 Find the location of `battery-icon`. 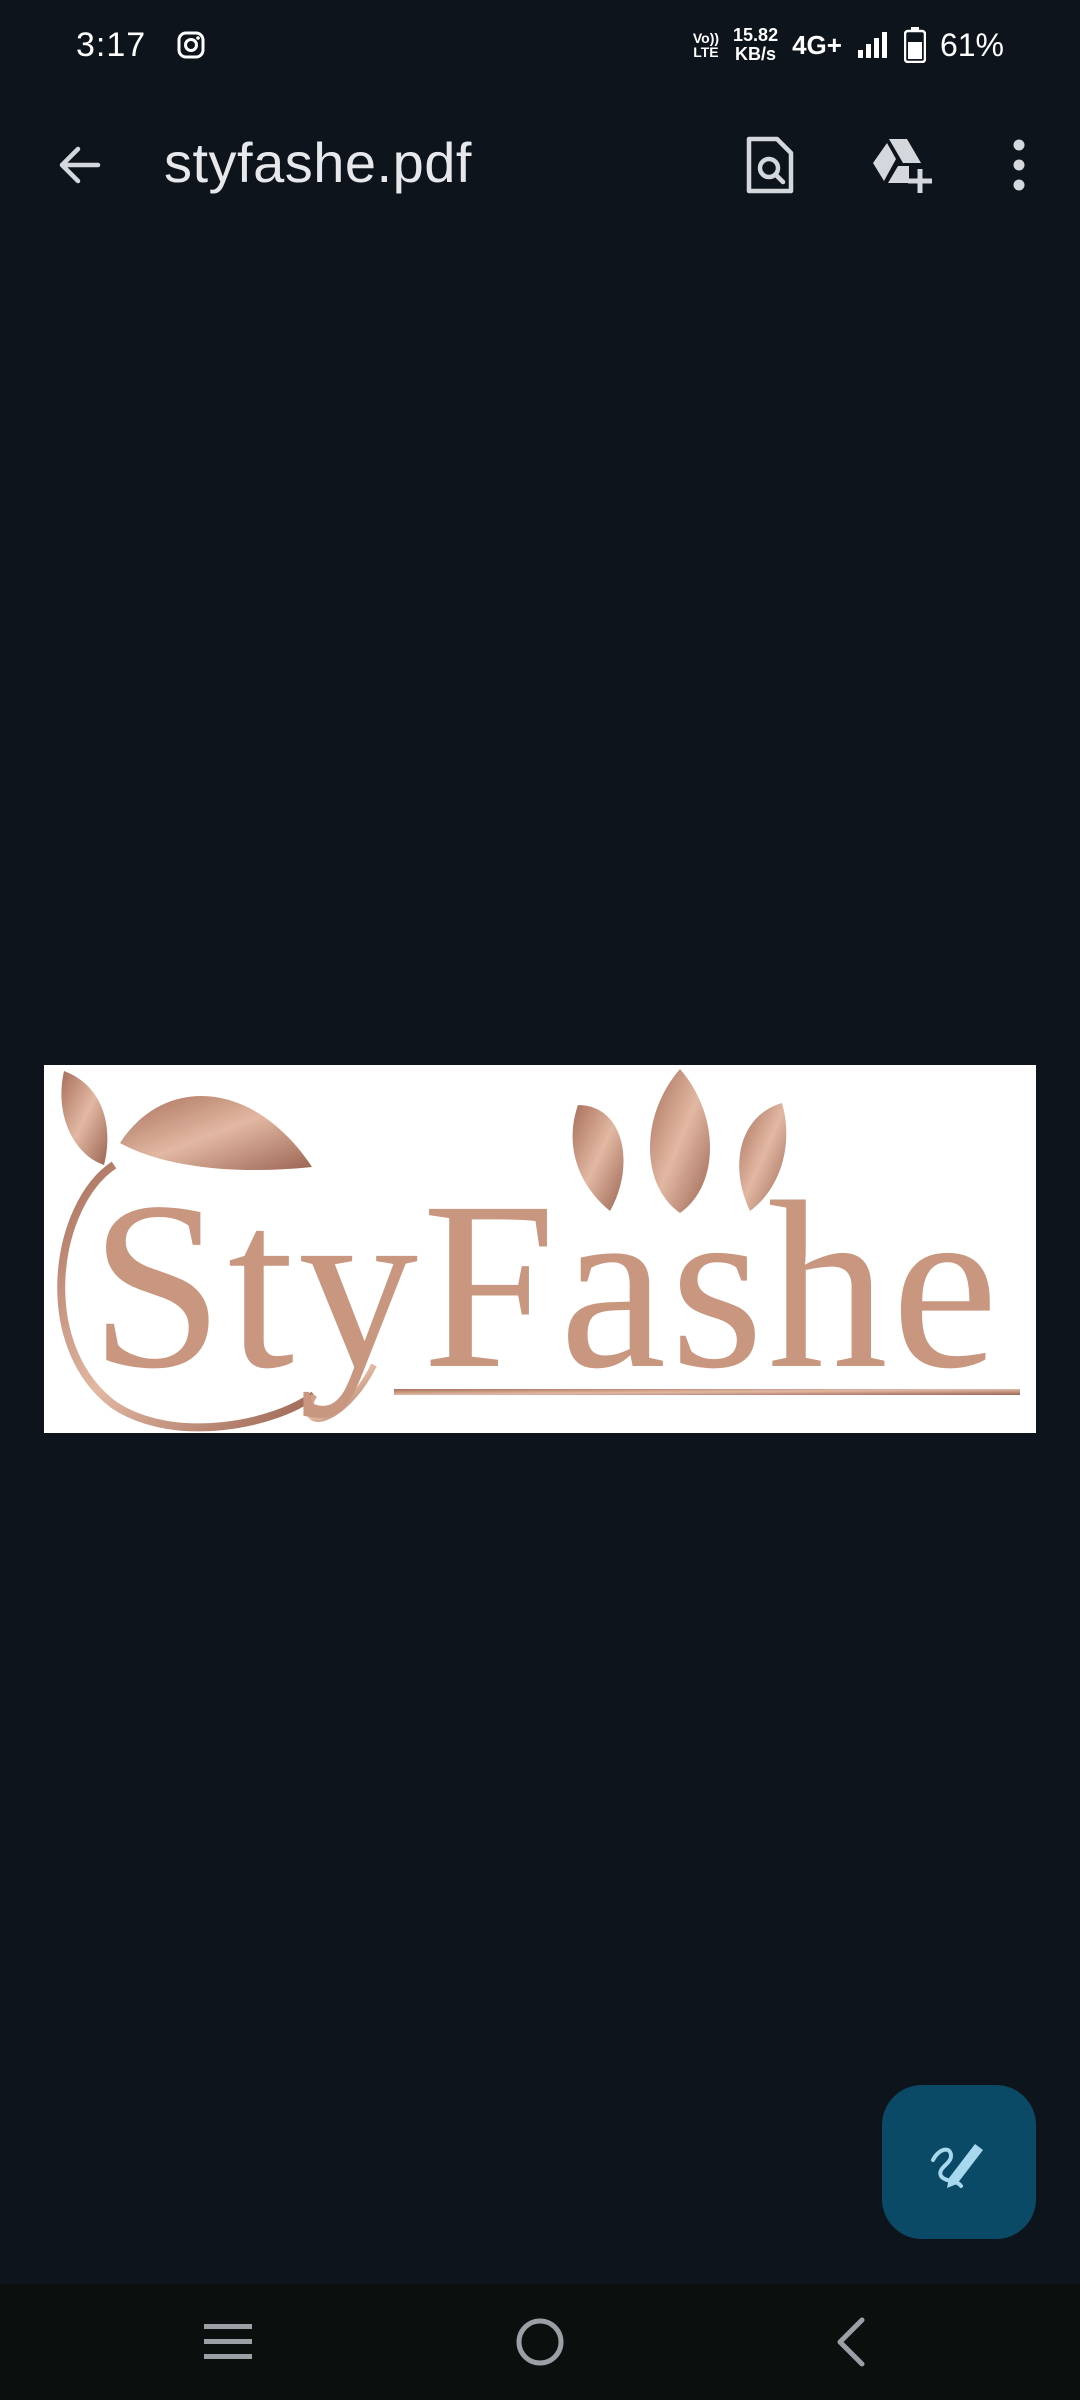

battery-icon is located at coordinates (914, 45).